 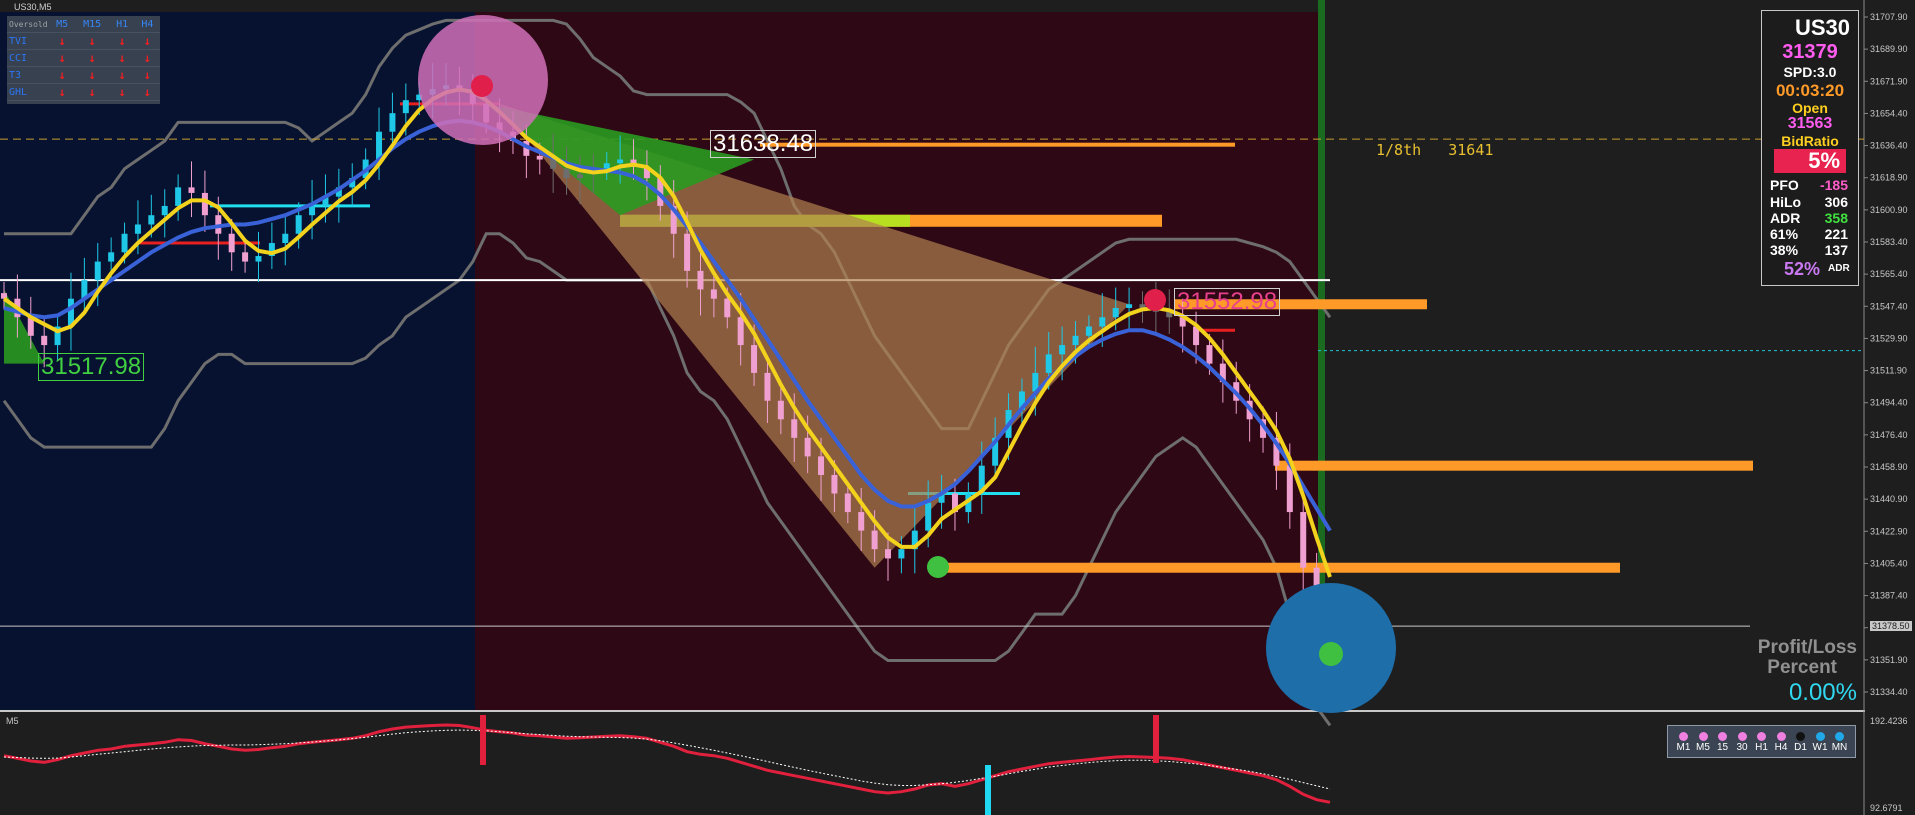 I want to click on signal-name: GHL, so click(x=28, y=92).